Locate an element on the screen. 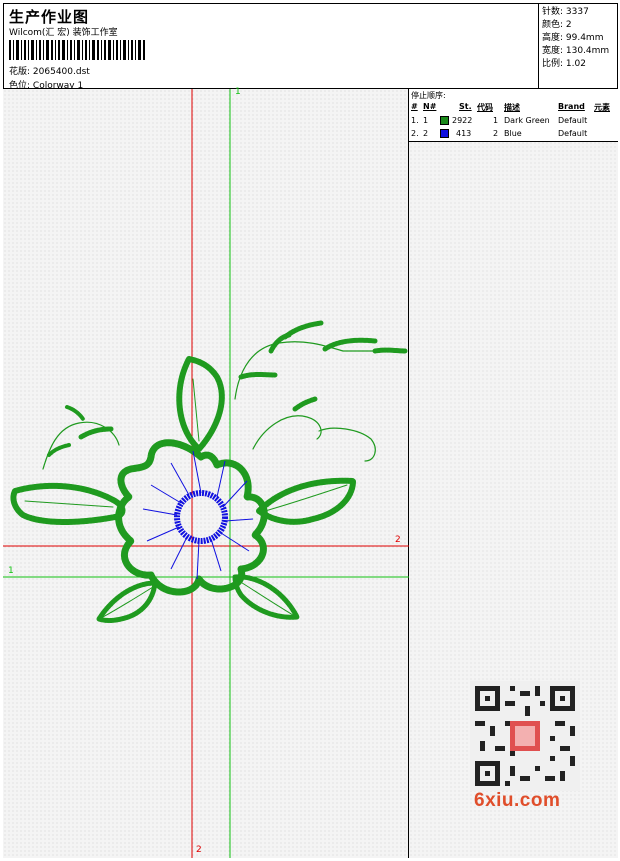 The image size is (620, 861). blue-embroidery is located at coordinates (198, 515).